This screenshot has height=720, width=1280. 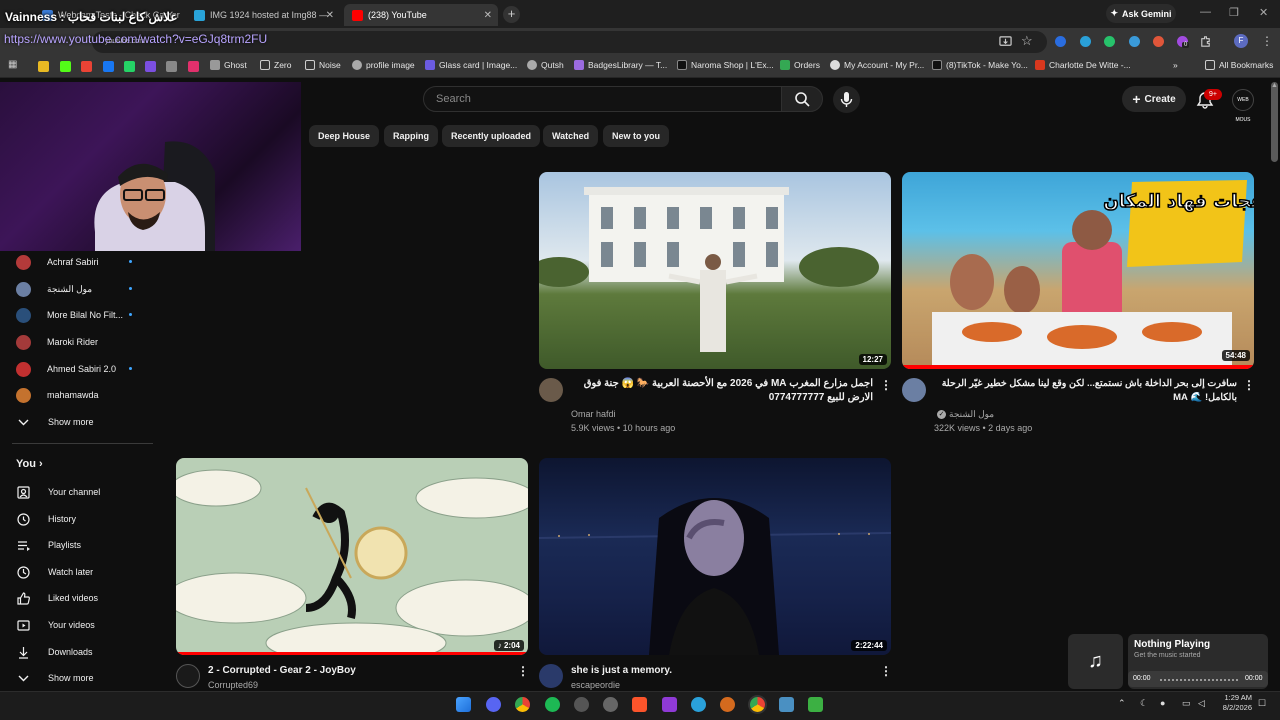 I want to click on sidebar-item-your-channel: Your channel, so click(x=58, y=492).